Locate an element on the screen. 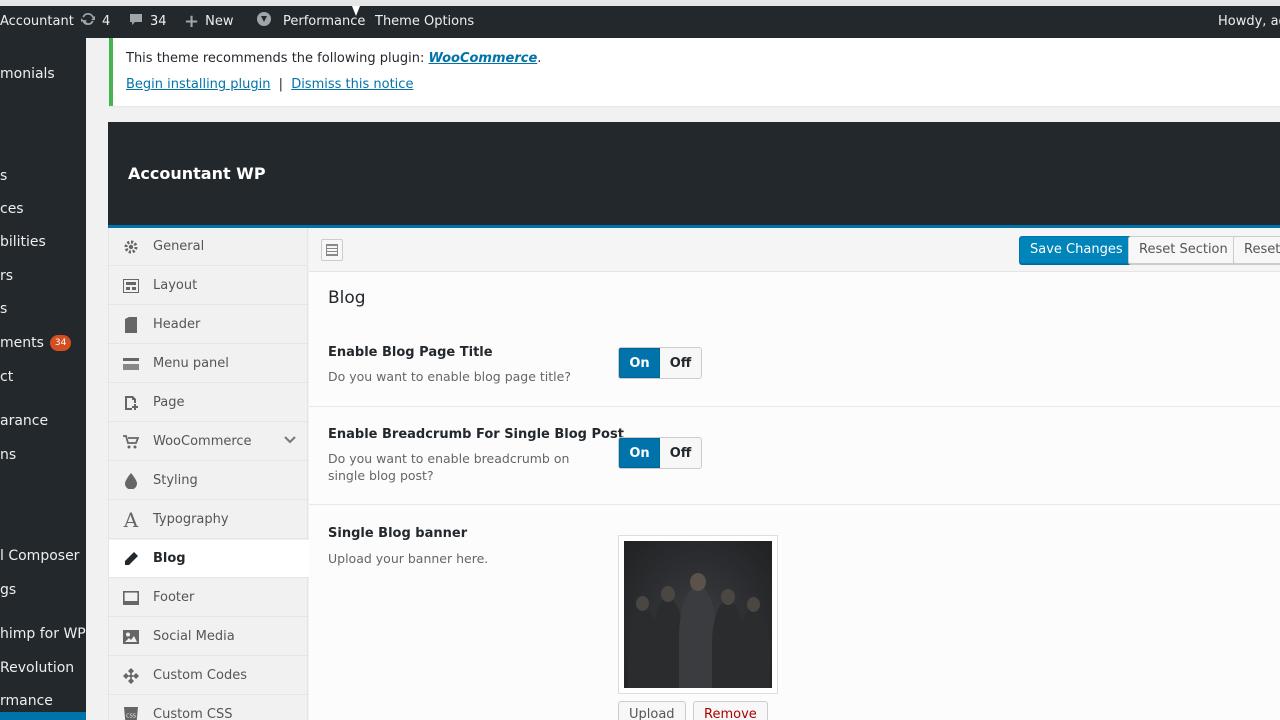 The height and width of the screenshot is (720, 1280). updates-link: 4 is located at coordinates (95, 22).